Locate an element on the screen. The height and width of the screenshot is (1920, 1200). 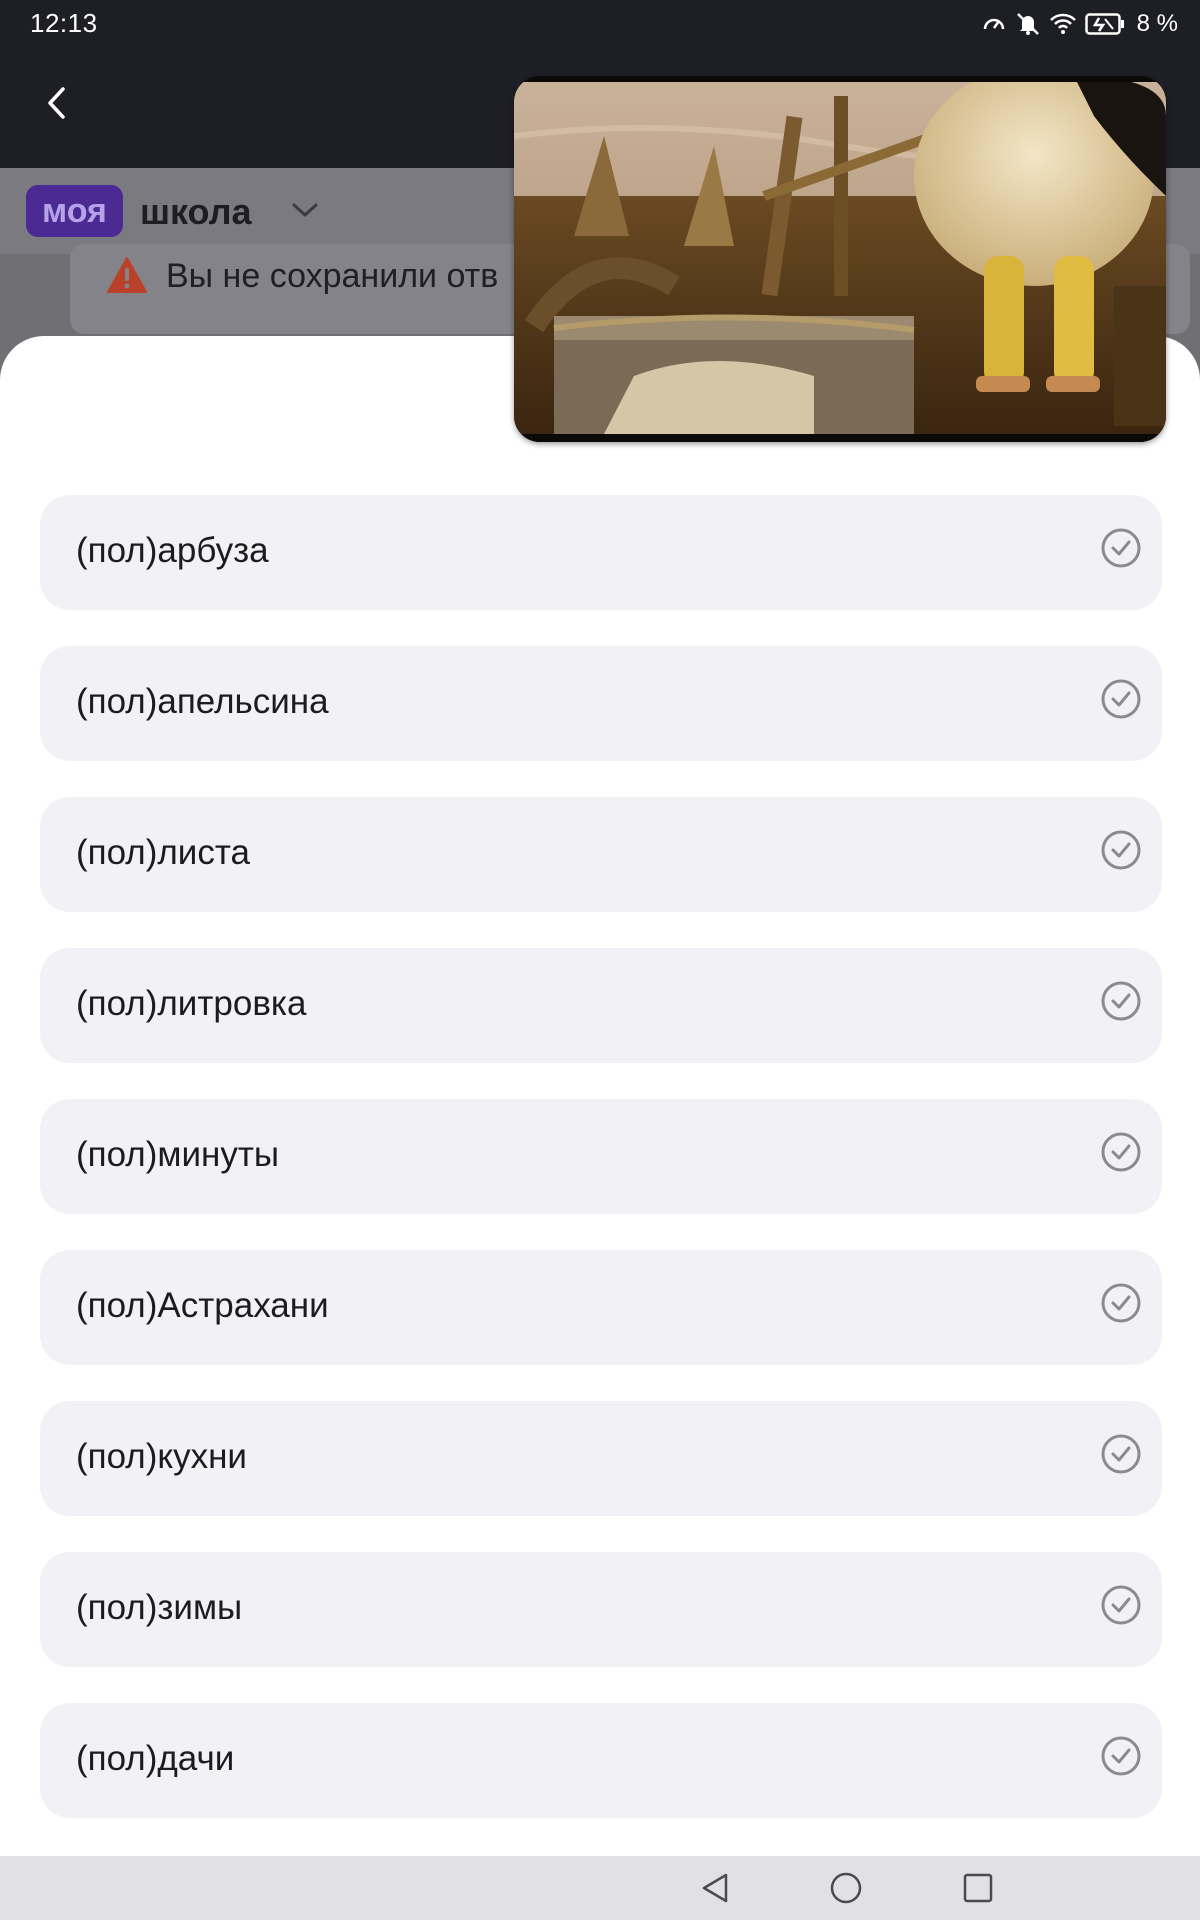
status-time: 12:13 is located at coordinates (64, 23).